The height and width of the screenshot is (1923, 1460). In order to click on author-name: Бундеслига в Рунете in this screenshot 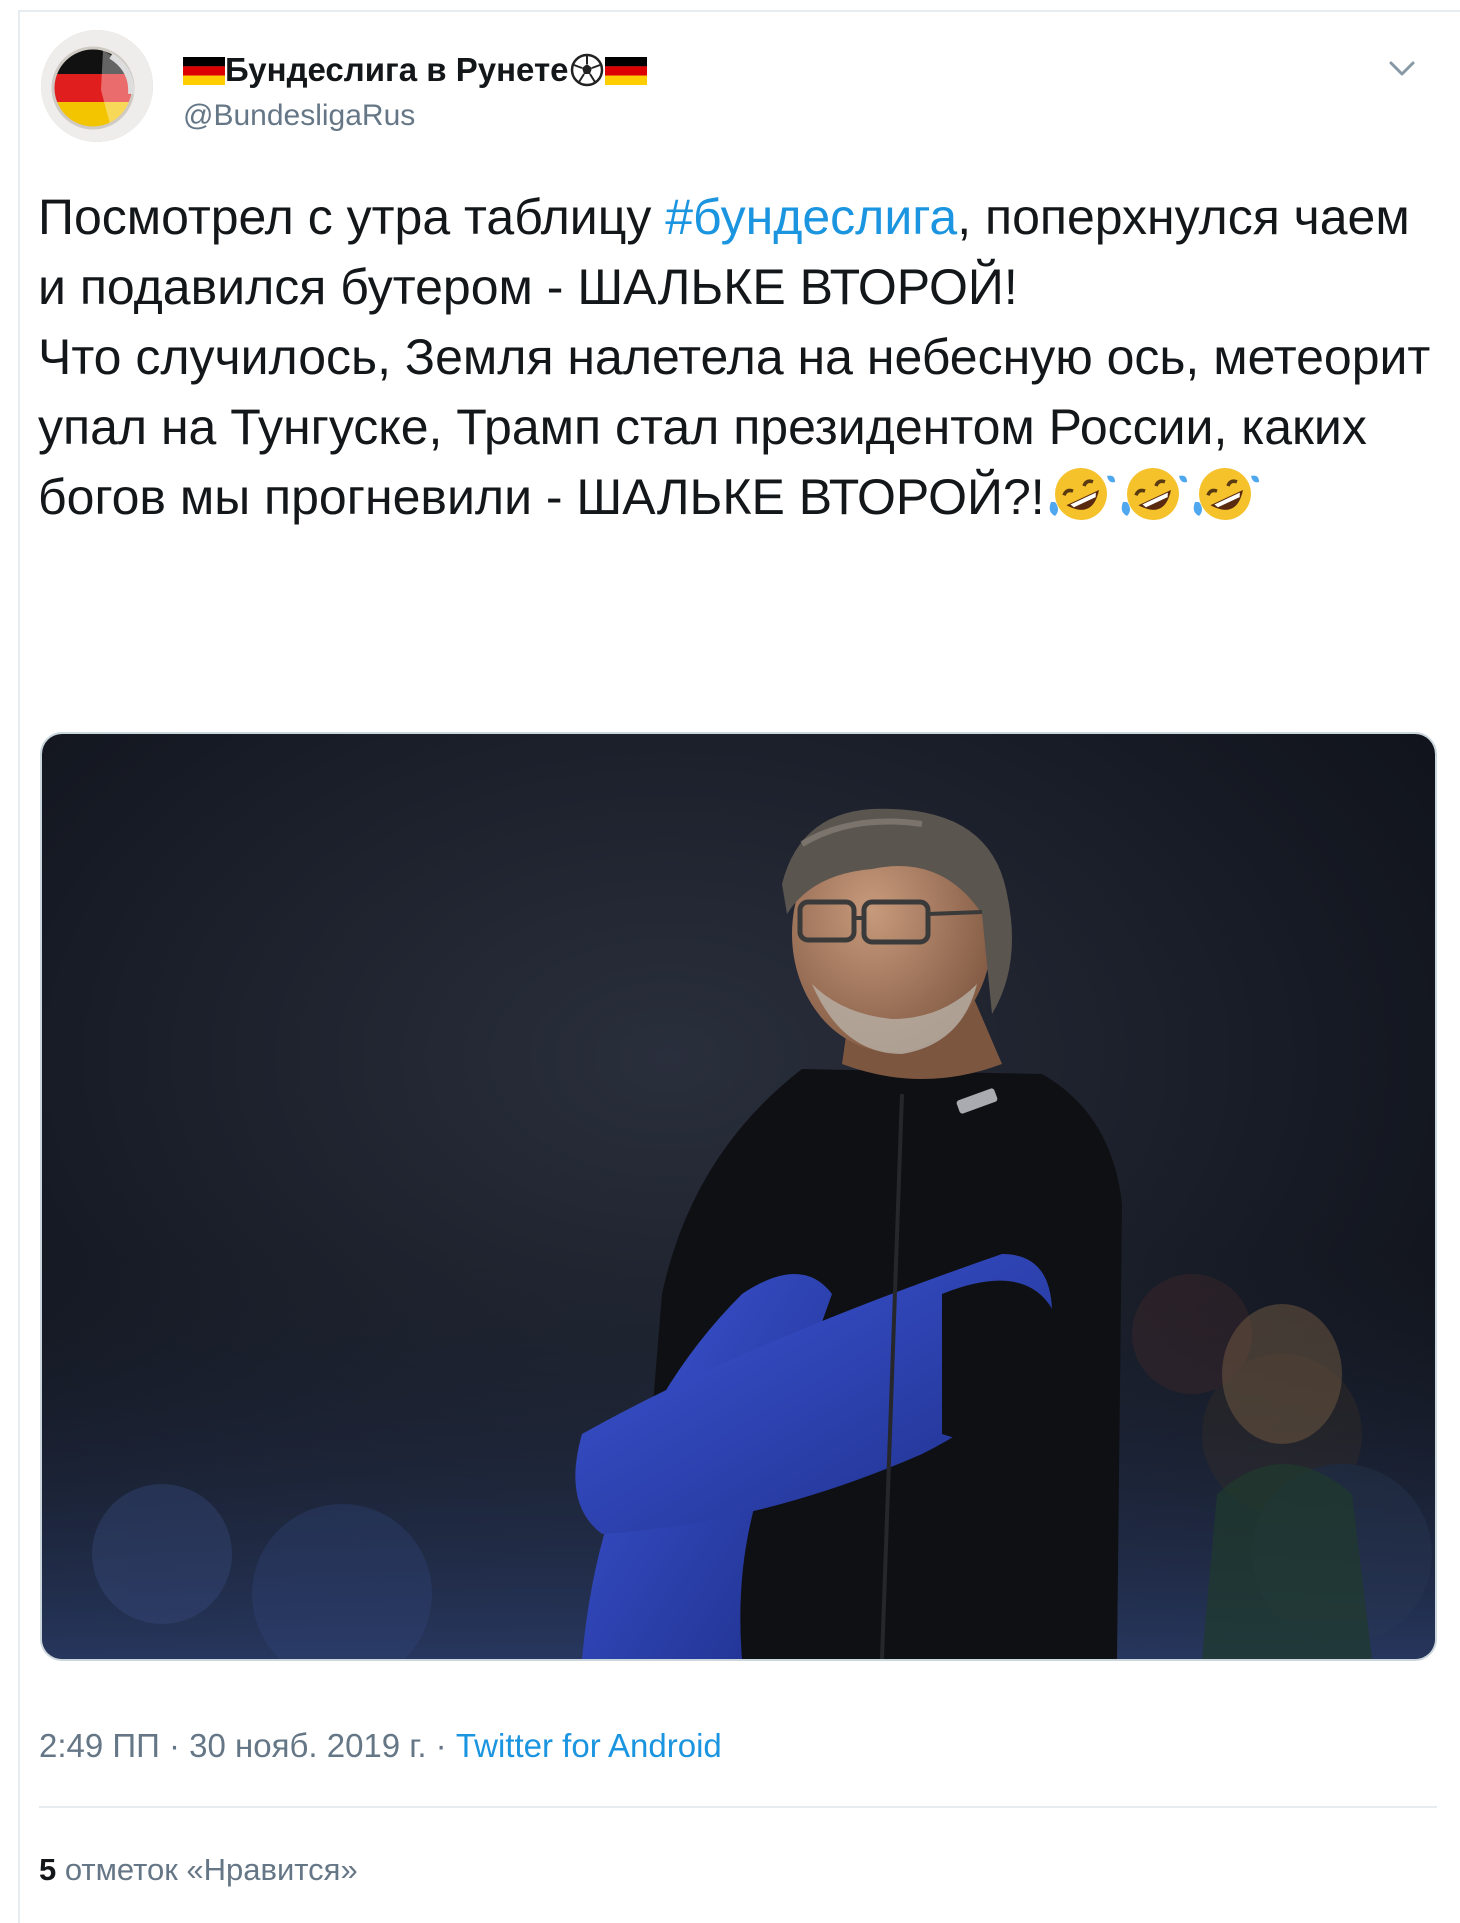, I will do `click(397, 69)`.